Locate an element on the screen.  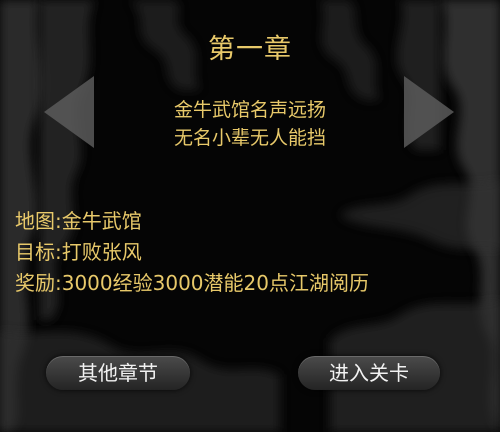
chapter-title: 第一章 is located at coordinates (250, 49).